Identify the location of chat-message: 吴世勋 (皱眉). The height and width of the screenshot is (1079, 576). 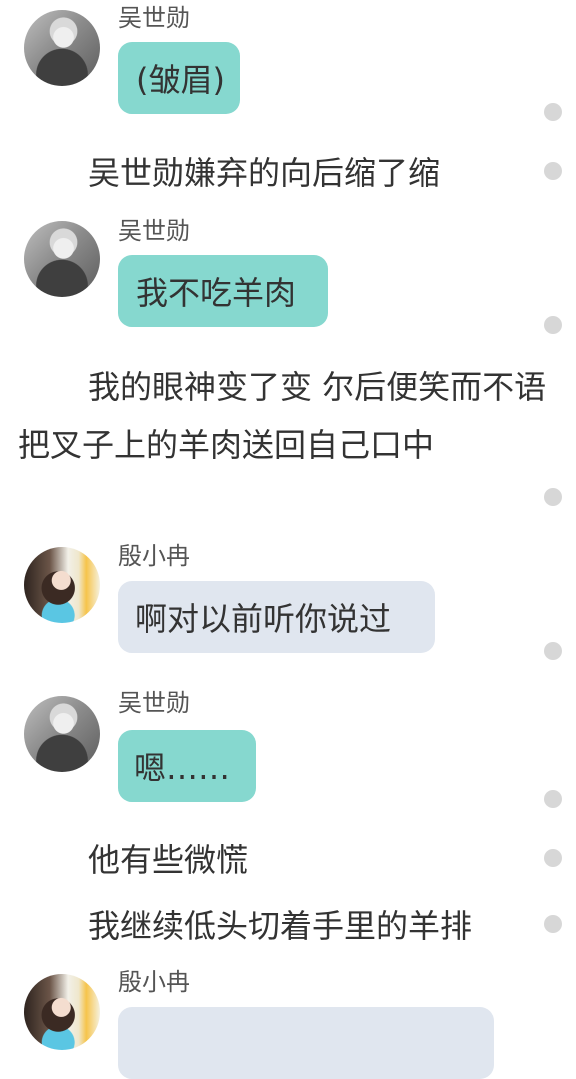
(288, 60).